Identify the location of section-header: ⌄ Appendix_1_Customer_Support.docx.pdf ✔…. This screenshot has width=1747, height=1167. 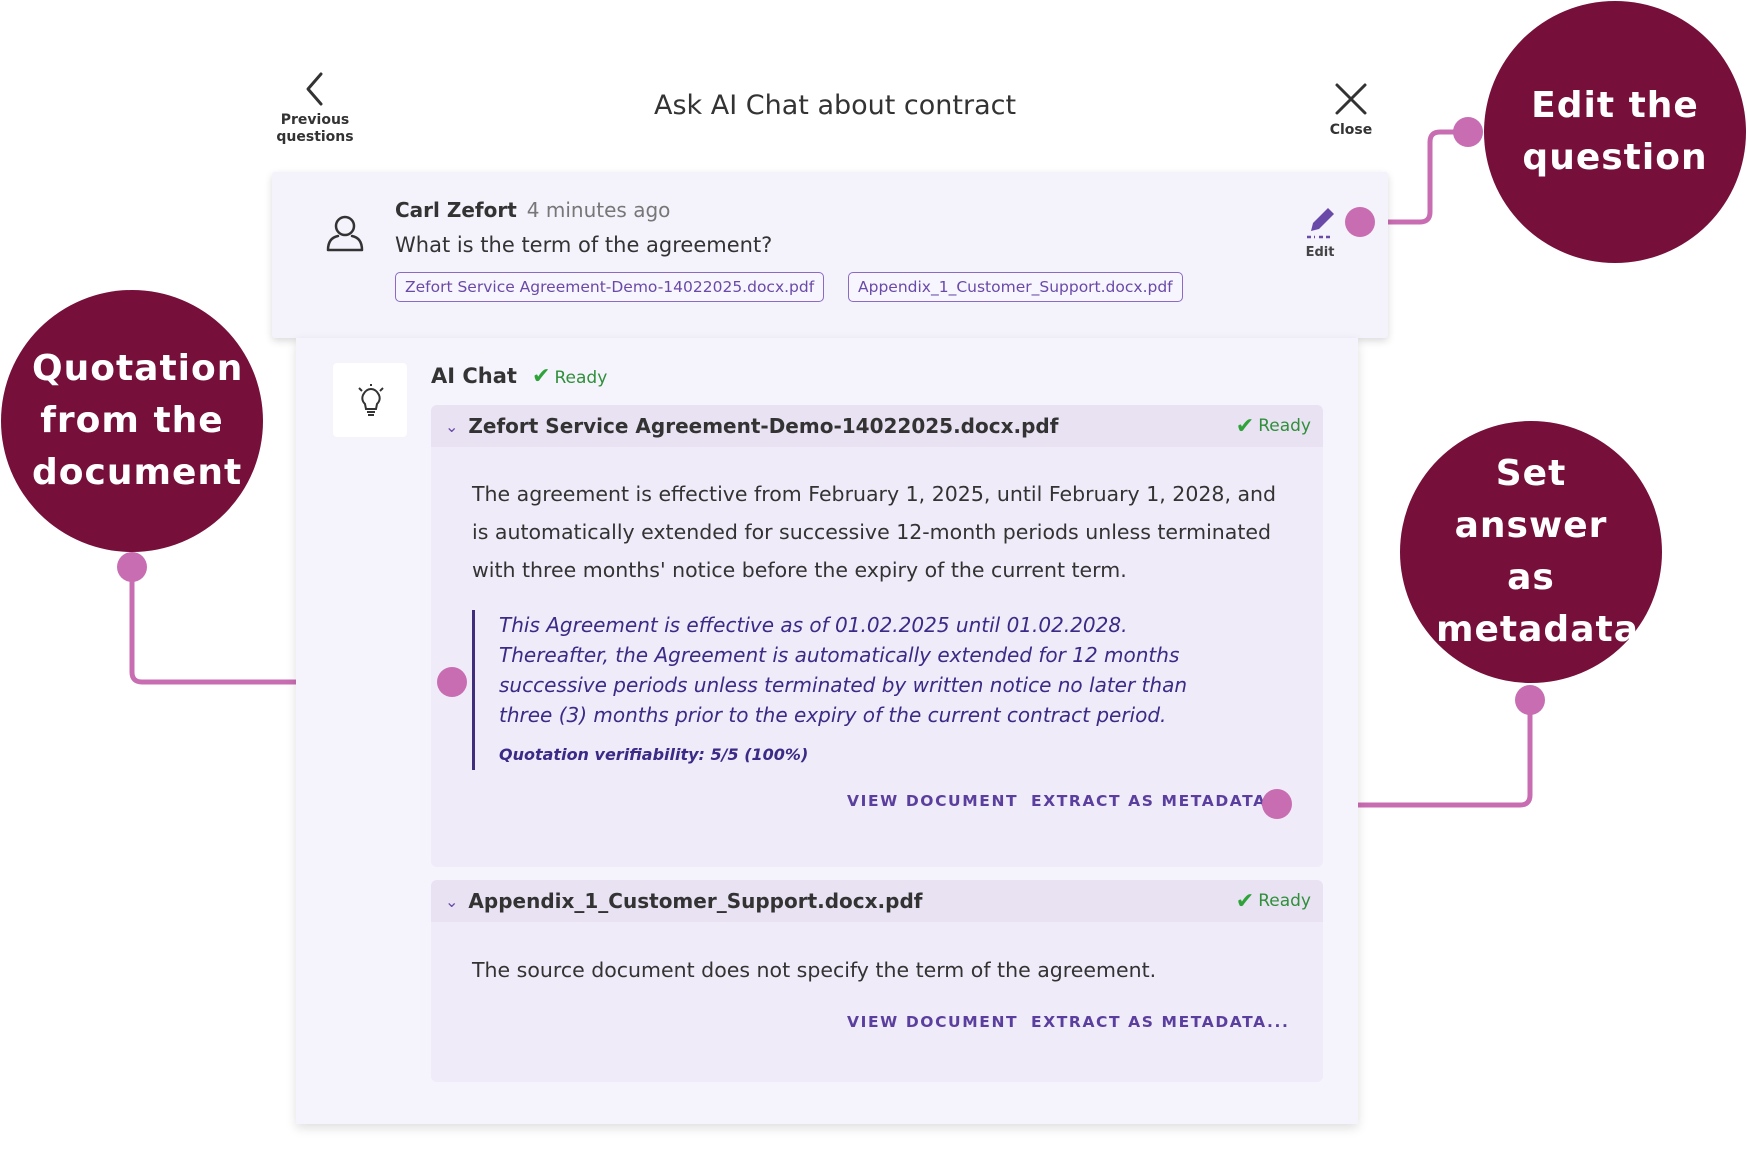
(877, 901).